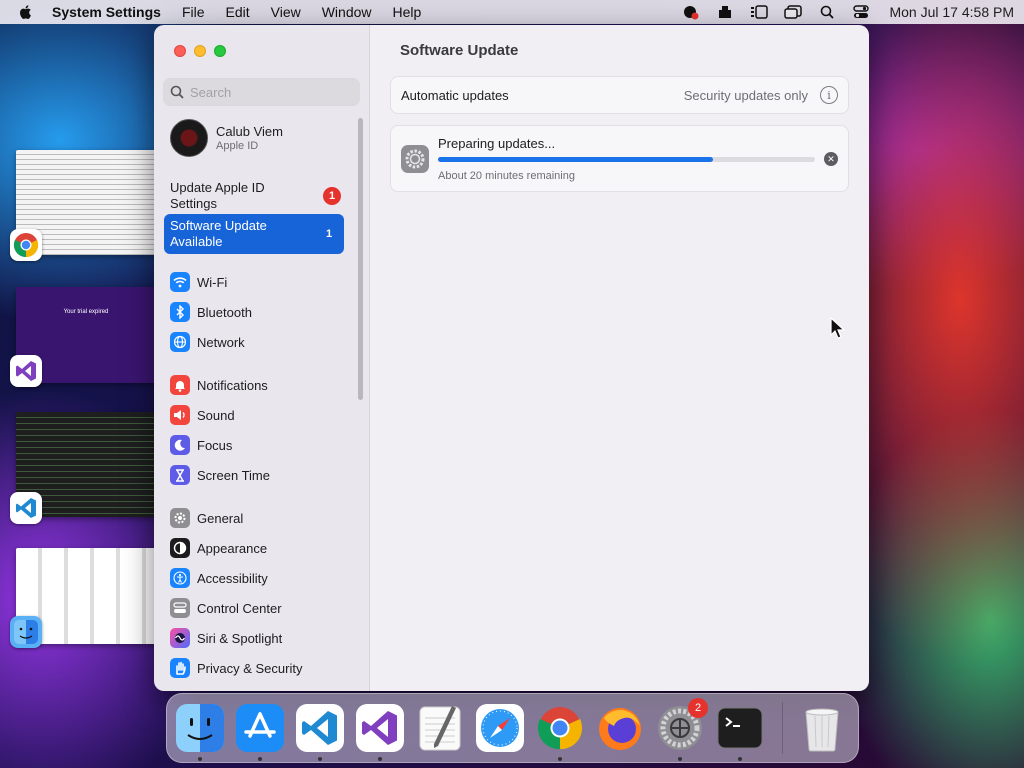  Describe the element at coordinates (407, 12) in the screenshot. I see `menu-help: Help` at that location.